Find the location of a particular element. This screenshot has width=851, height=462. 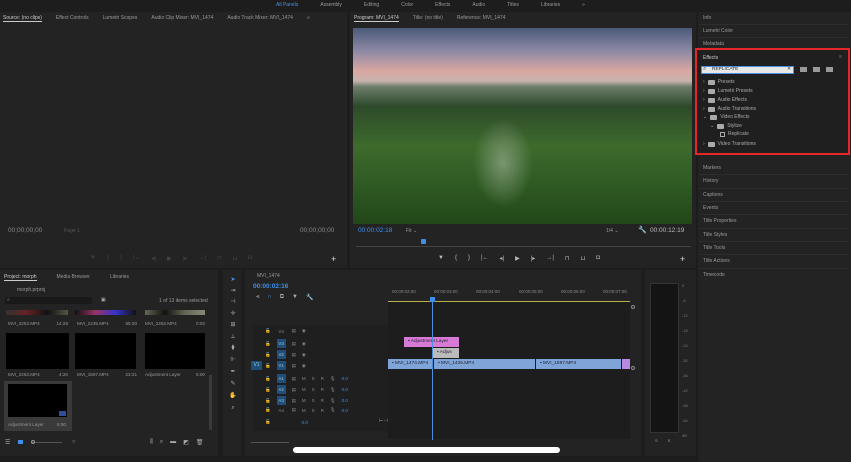

horizontal-zoom-scrollbar is located at coordinates (270, 442).